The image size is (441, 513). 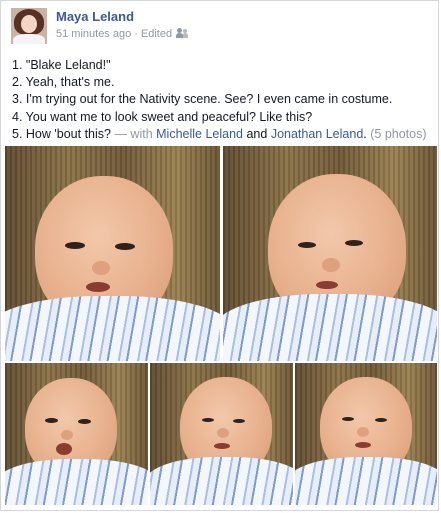 What do you see at coordinates (398, 134) in the screenshot?
I see `photo-count-link: (5 photos)` at bounding box center [398, 134].